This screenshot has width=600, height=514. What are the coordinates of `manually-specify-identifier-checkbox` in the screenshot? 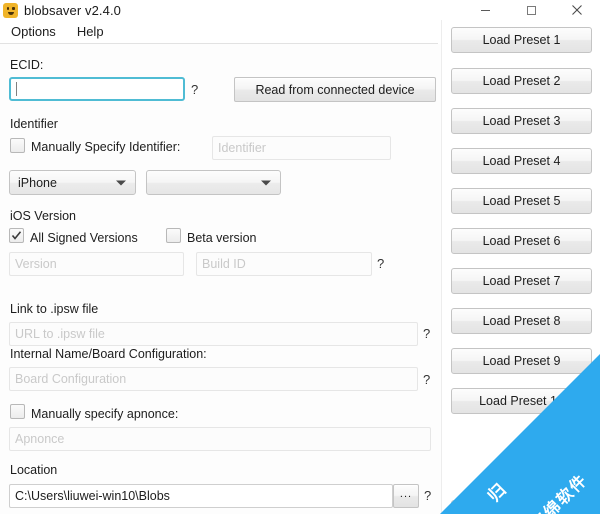 It's located at (17, 145).